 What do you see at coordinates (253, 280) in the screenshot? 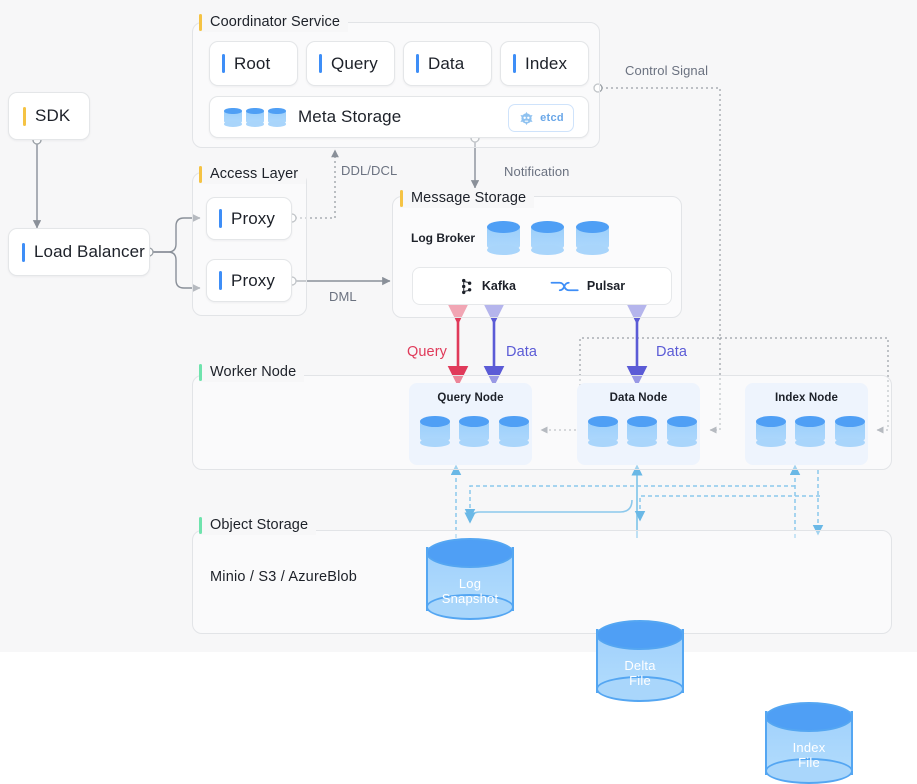
I see `proxy-2-label: Proxy` at bounding box center [253, 280].